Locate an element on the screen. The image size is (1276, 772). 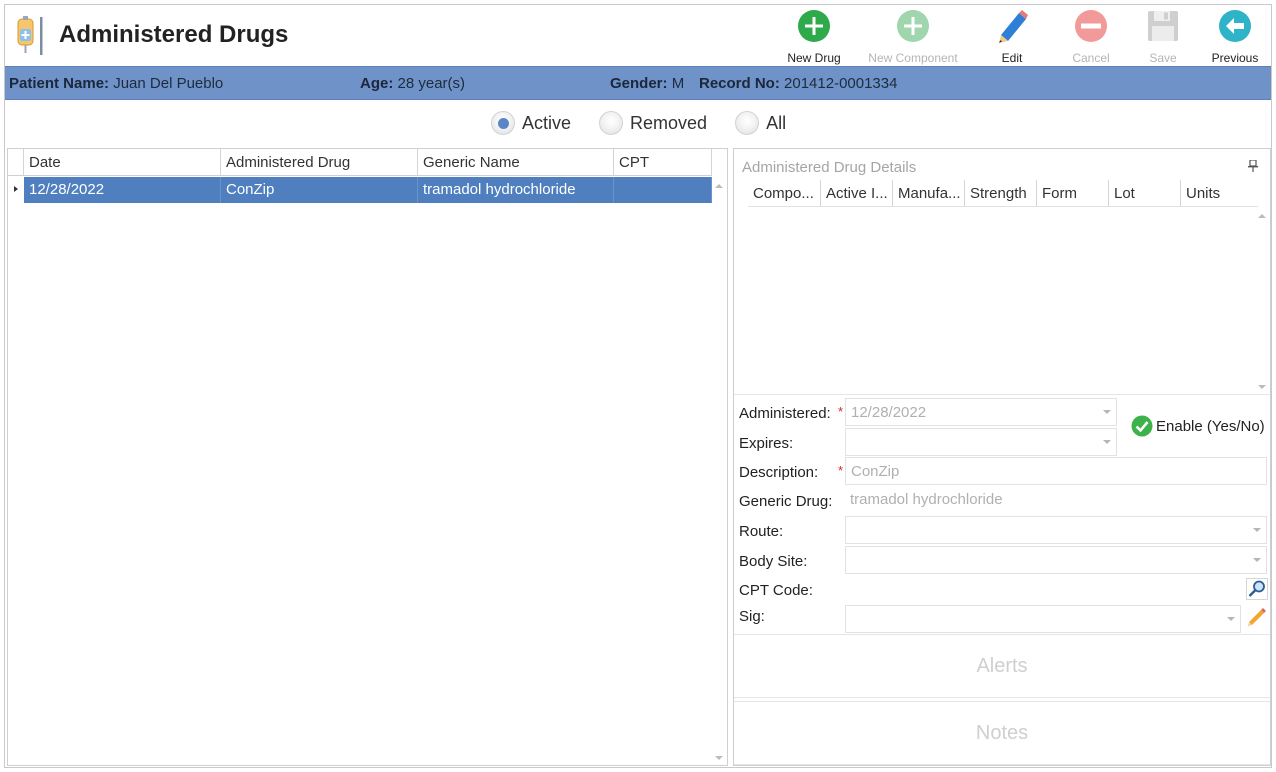
previous-label: Previous is located at coordinates (1235, 58).